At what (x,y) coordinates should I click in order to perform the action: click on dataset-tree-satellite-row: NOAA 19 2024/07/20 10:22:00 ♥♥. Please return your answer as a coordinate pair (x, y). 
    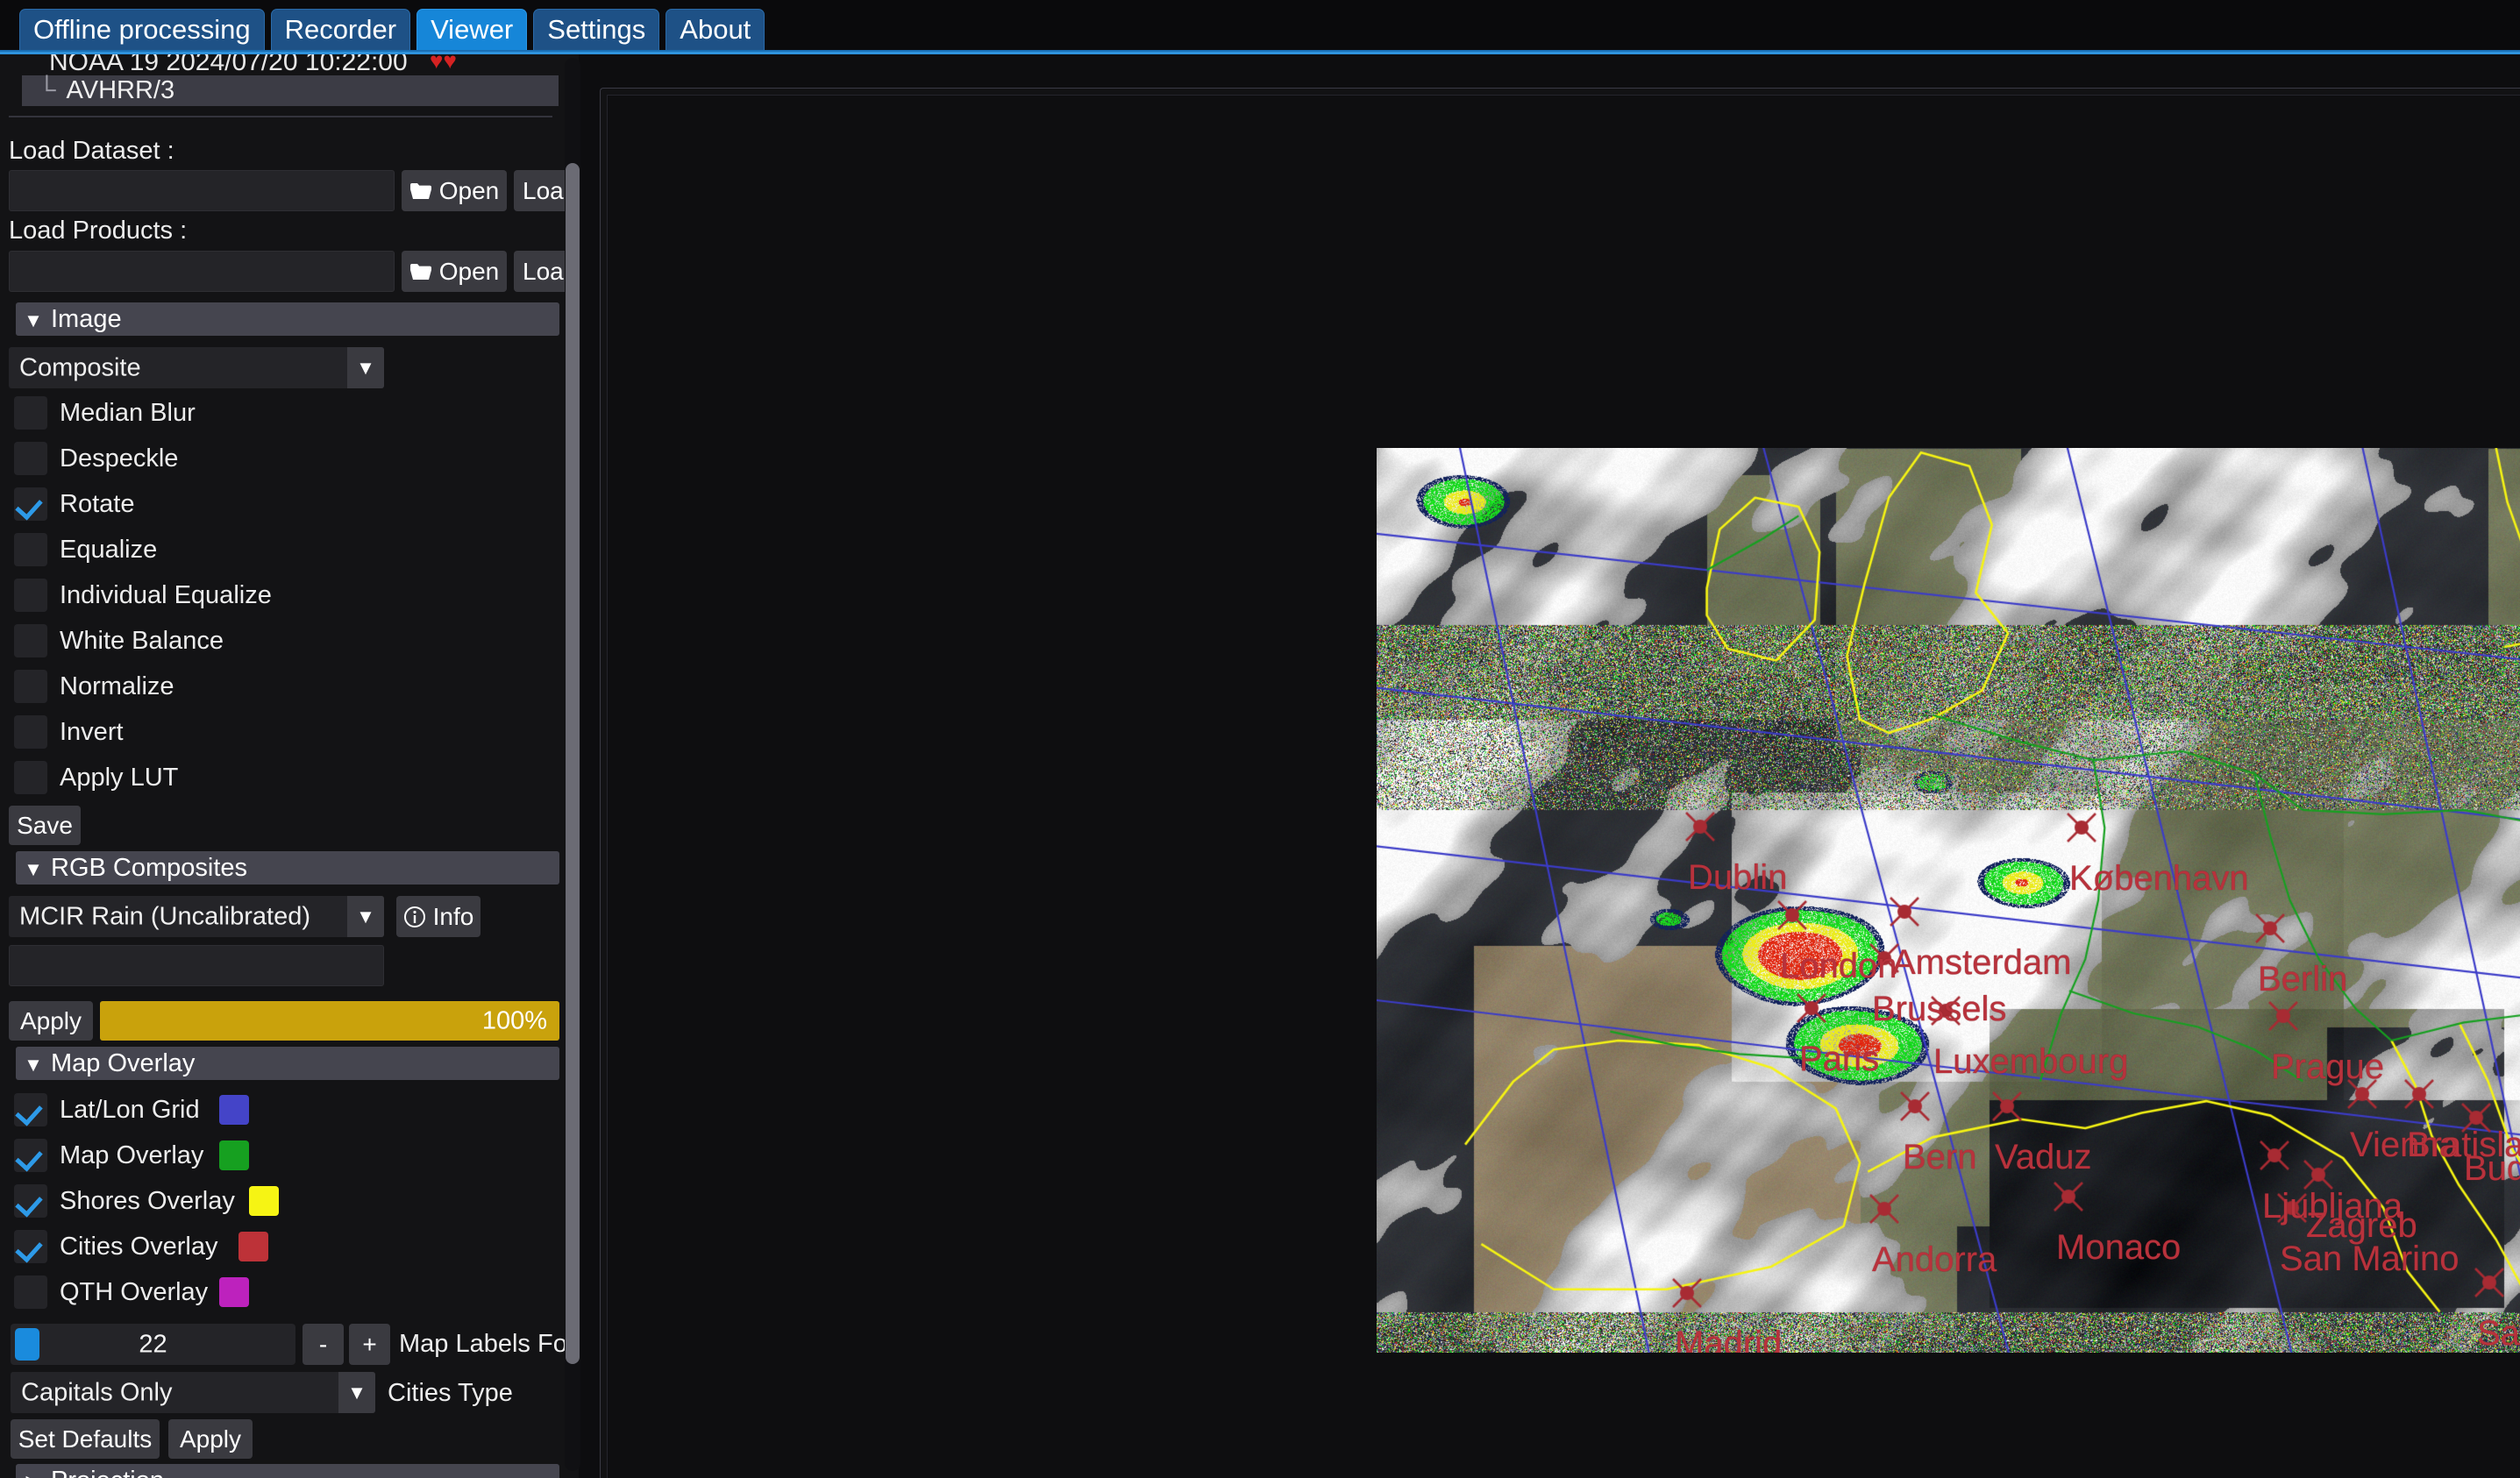
    Looking at the image, I should click on (280, 65).